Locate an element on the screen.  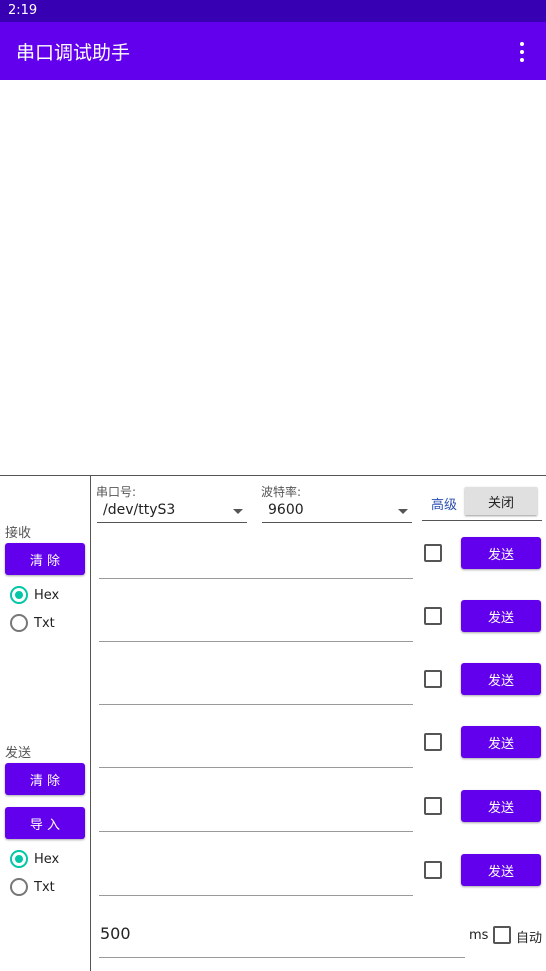
port-value: /dev/ttyS3 is located at coordinates (139, 510).